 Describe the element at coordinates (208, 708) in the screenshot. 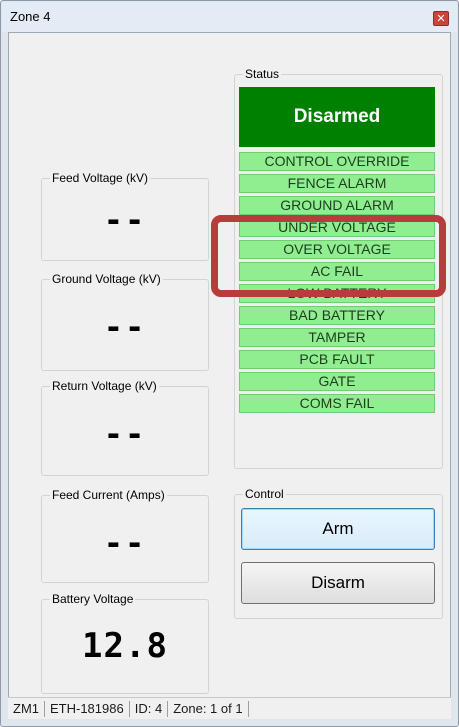

I see `statusbar-zone-count: Zone: 1 of 1` at that location.